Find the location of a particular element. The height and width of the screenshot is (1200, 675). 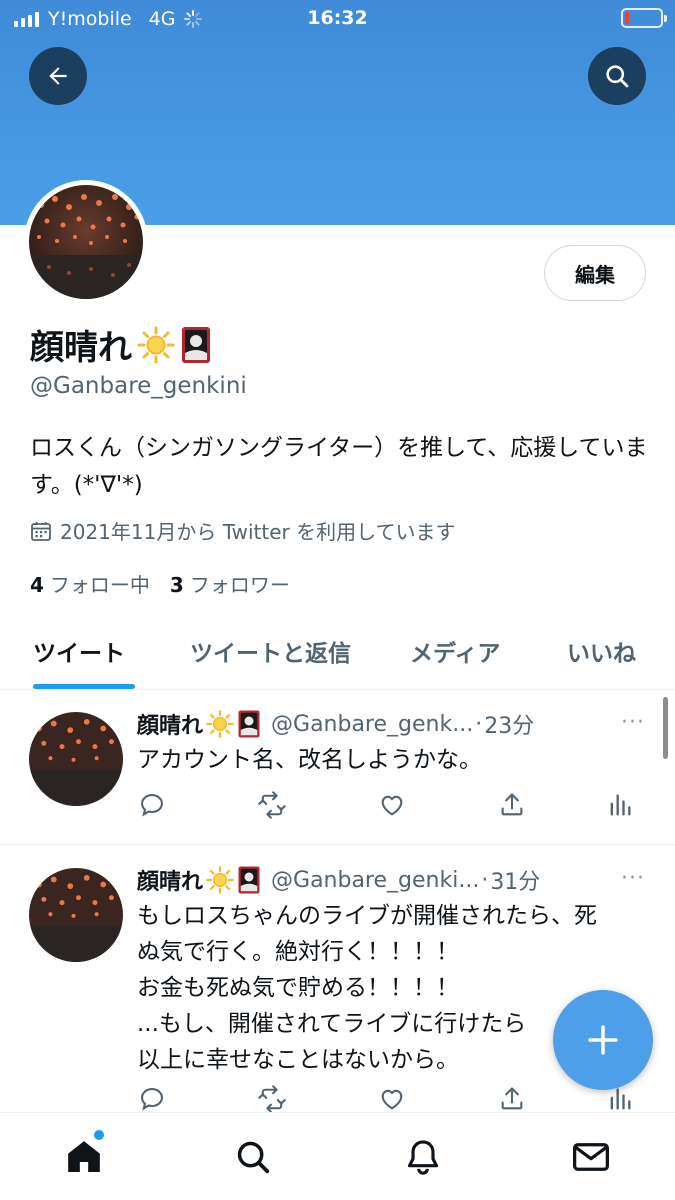

back-button is located at coordinates (58, 76).